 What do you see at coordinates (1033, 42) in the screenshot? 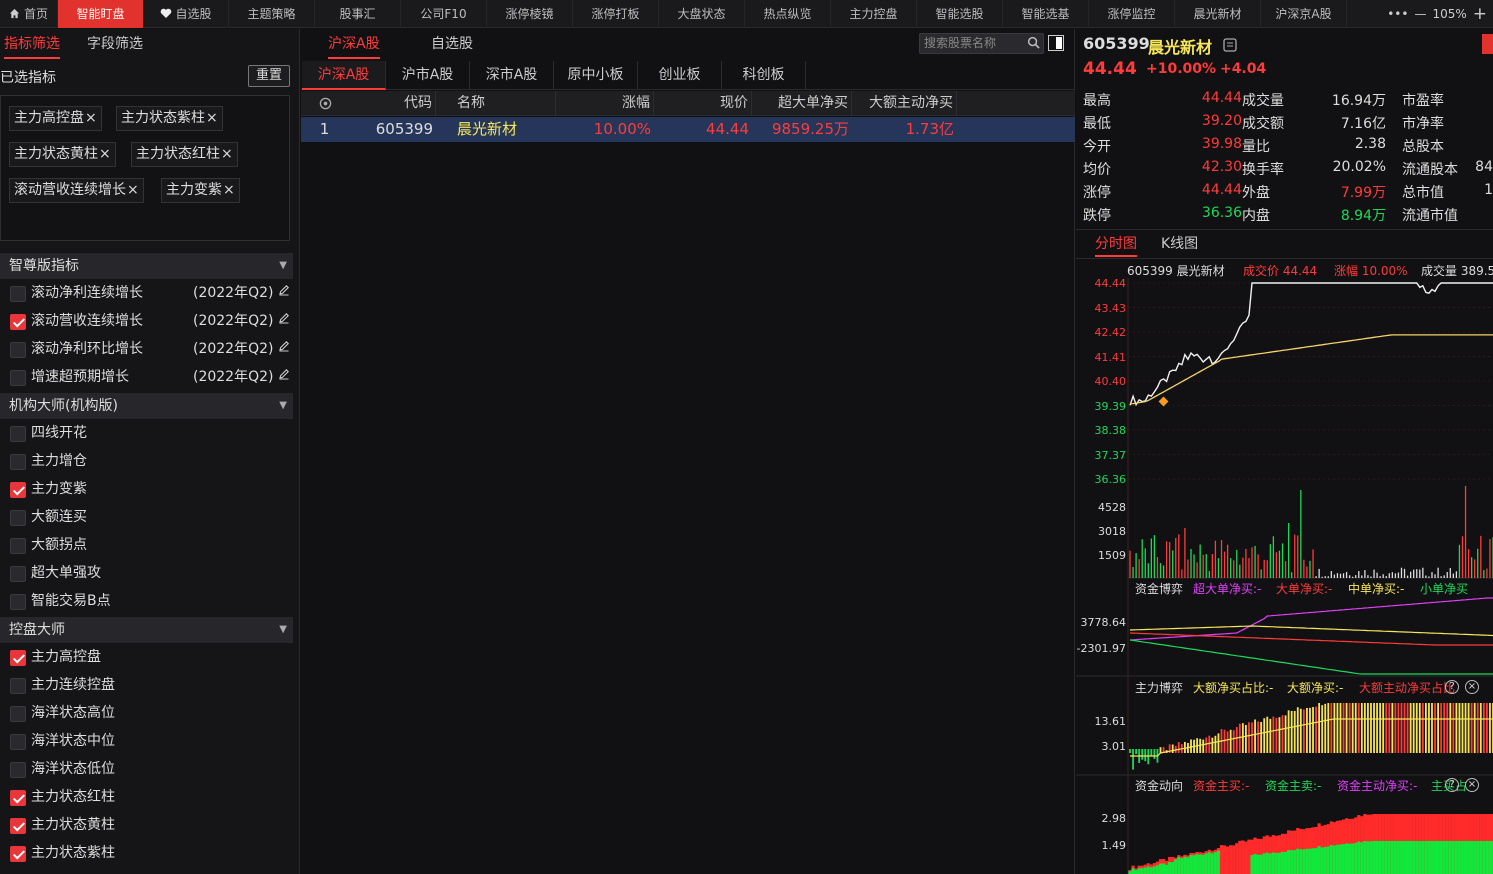
I see `search-icon` at bounding box center [1033, 42].